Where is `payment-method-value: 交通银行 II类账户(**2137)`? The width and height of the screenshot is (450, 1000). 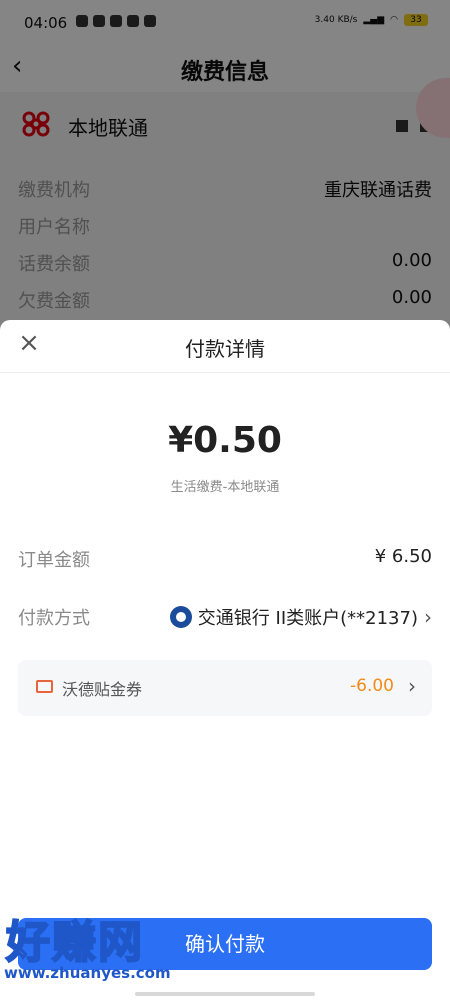
payment-method-value: 交通银行 II类账户(**2137) is located at coordinates (307, 618).